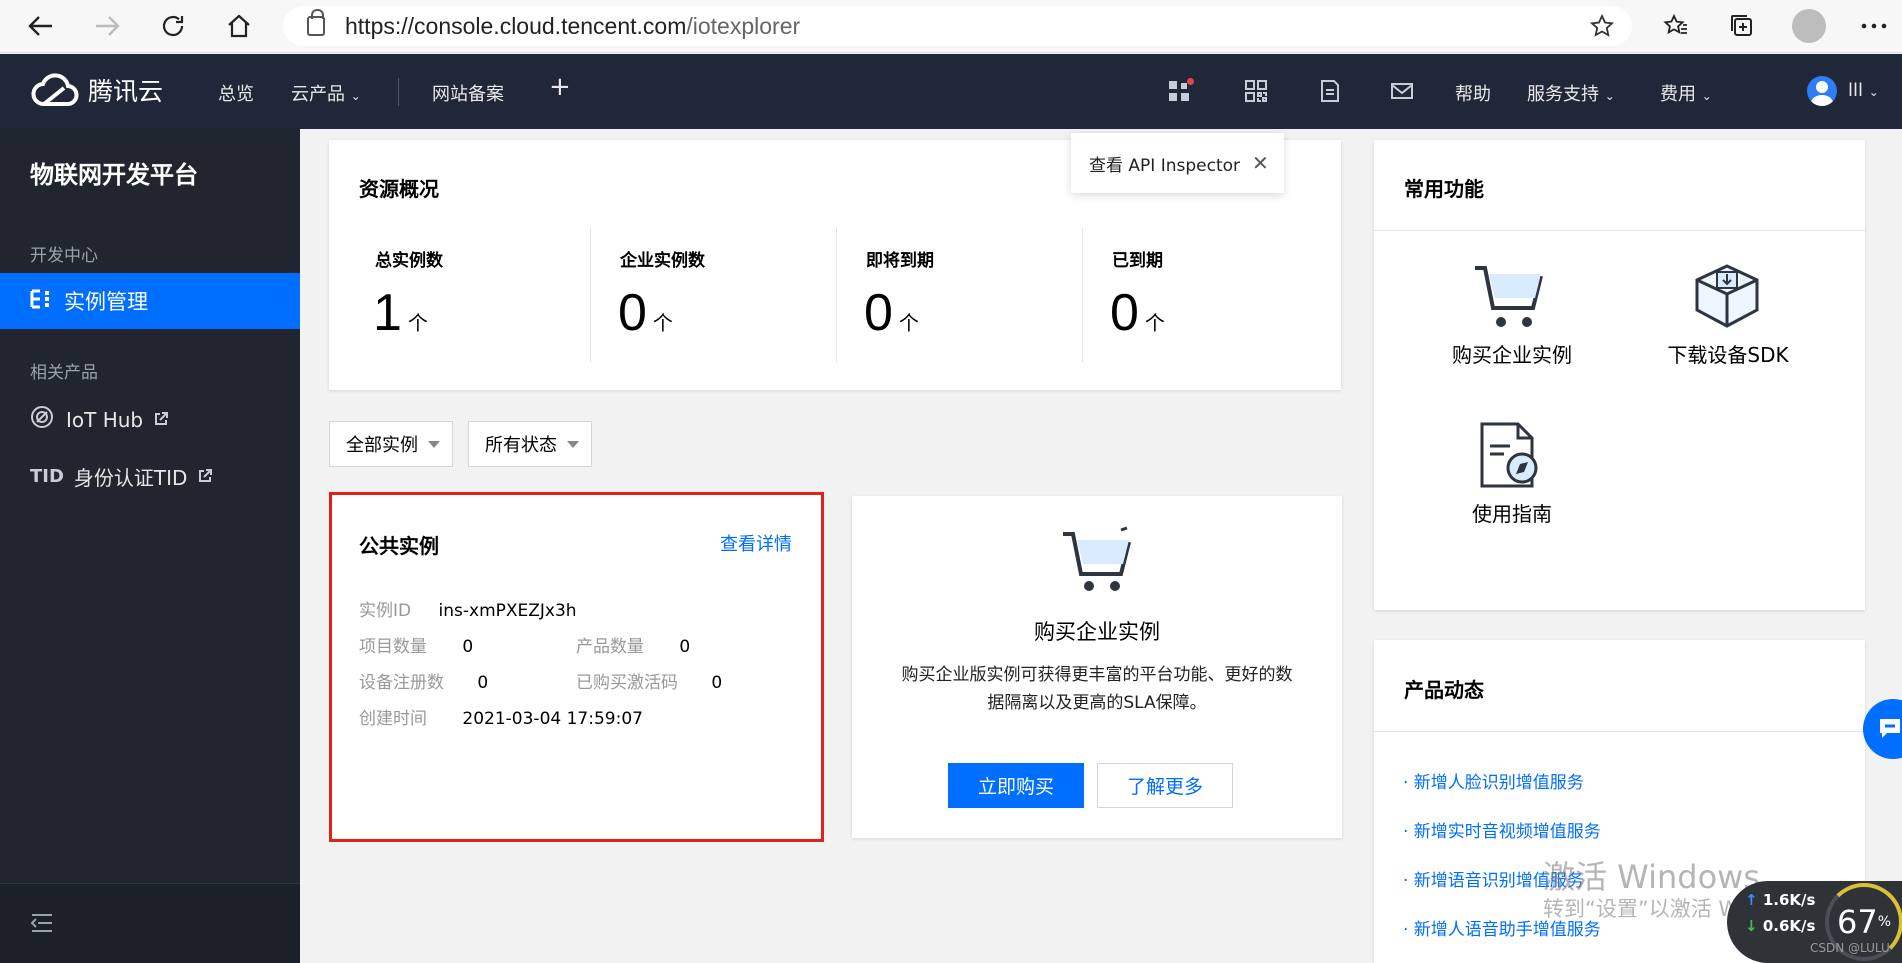  I want to click on tencent-cloud-logo: 腾讯云, so click(96, 90).